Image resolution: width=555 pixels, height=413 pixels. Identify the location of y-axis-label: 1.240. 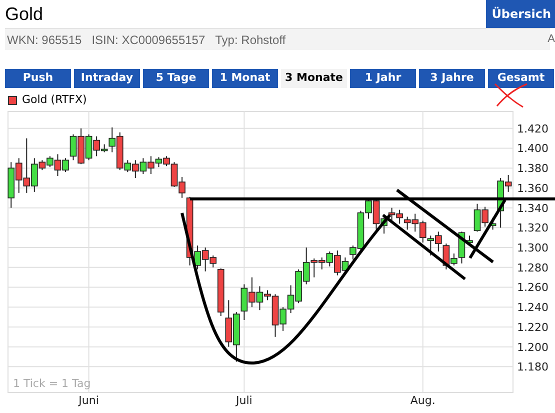
(532, 307).